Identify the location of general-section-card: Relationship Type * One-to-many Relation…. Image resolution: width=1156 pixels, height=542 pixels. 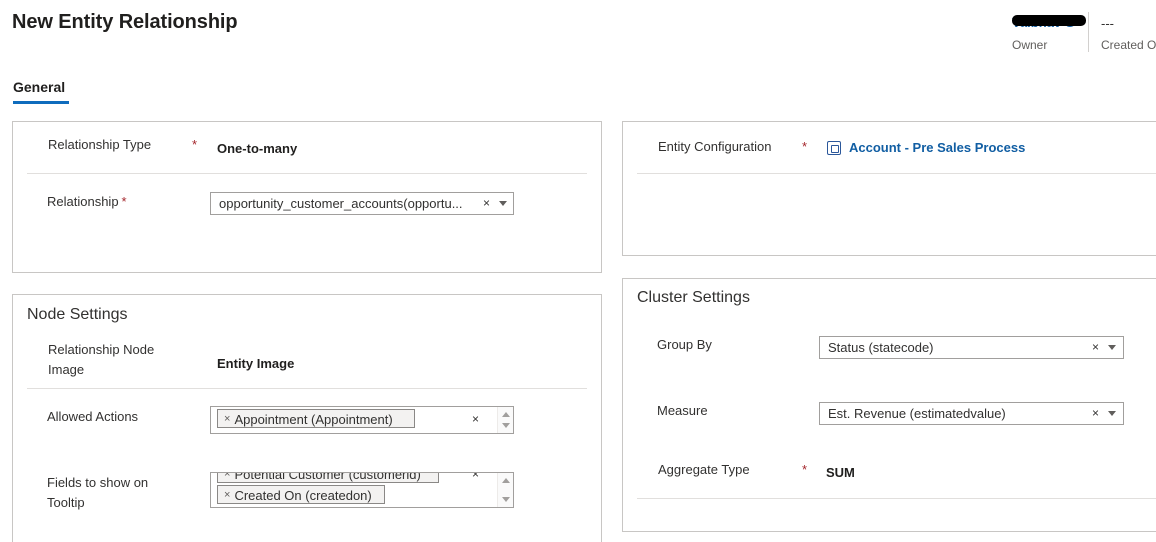
(307, 197).